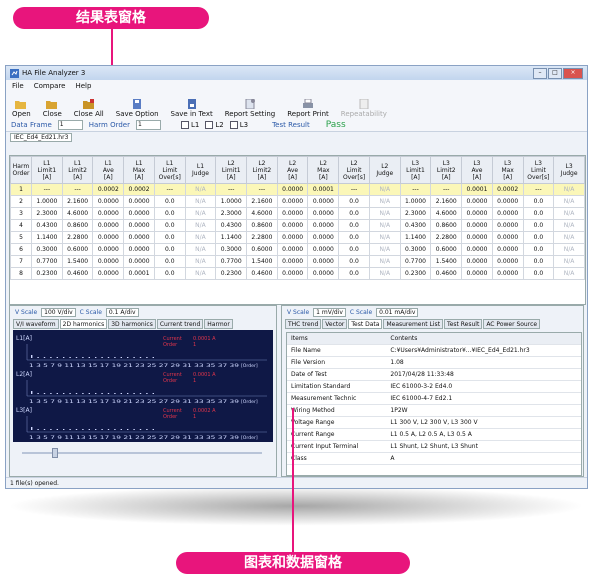 This screenshot has height=582, width=593. Describe the element at coordinates (540, 73) in the screenshot. I see `minimize-icon: –` at that location.